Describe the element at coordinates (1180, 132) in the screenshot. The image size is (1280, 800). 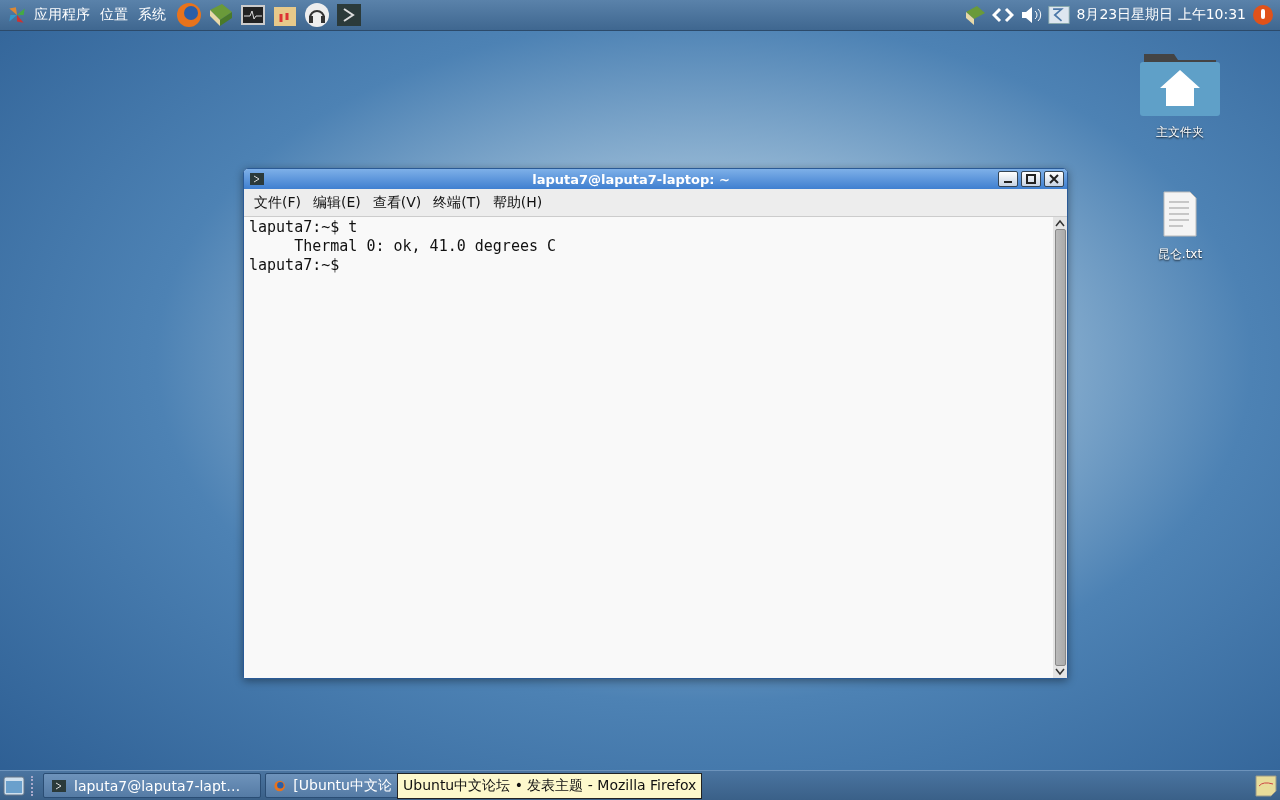
I see `desktop-icon-label: 主文件夹` at that location.